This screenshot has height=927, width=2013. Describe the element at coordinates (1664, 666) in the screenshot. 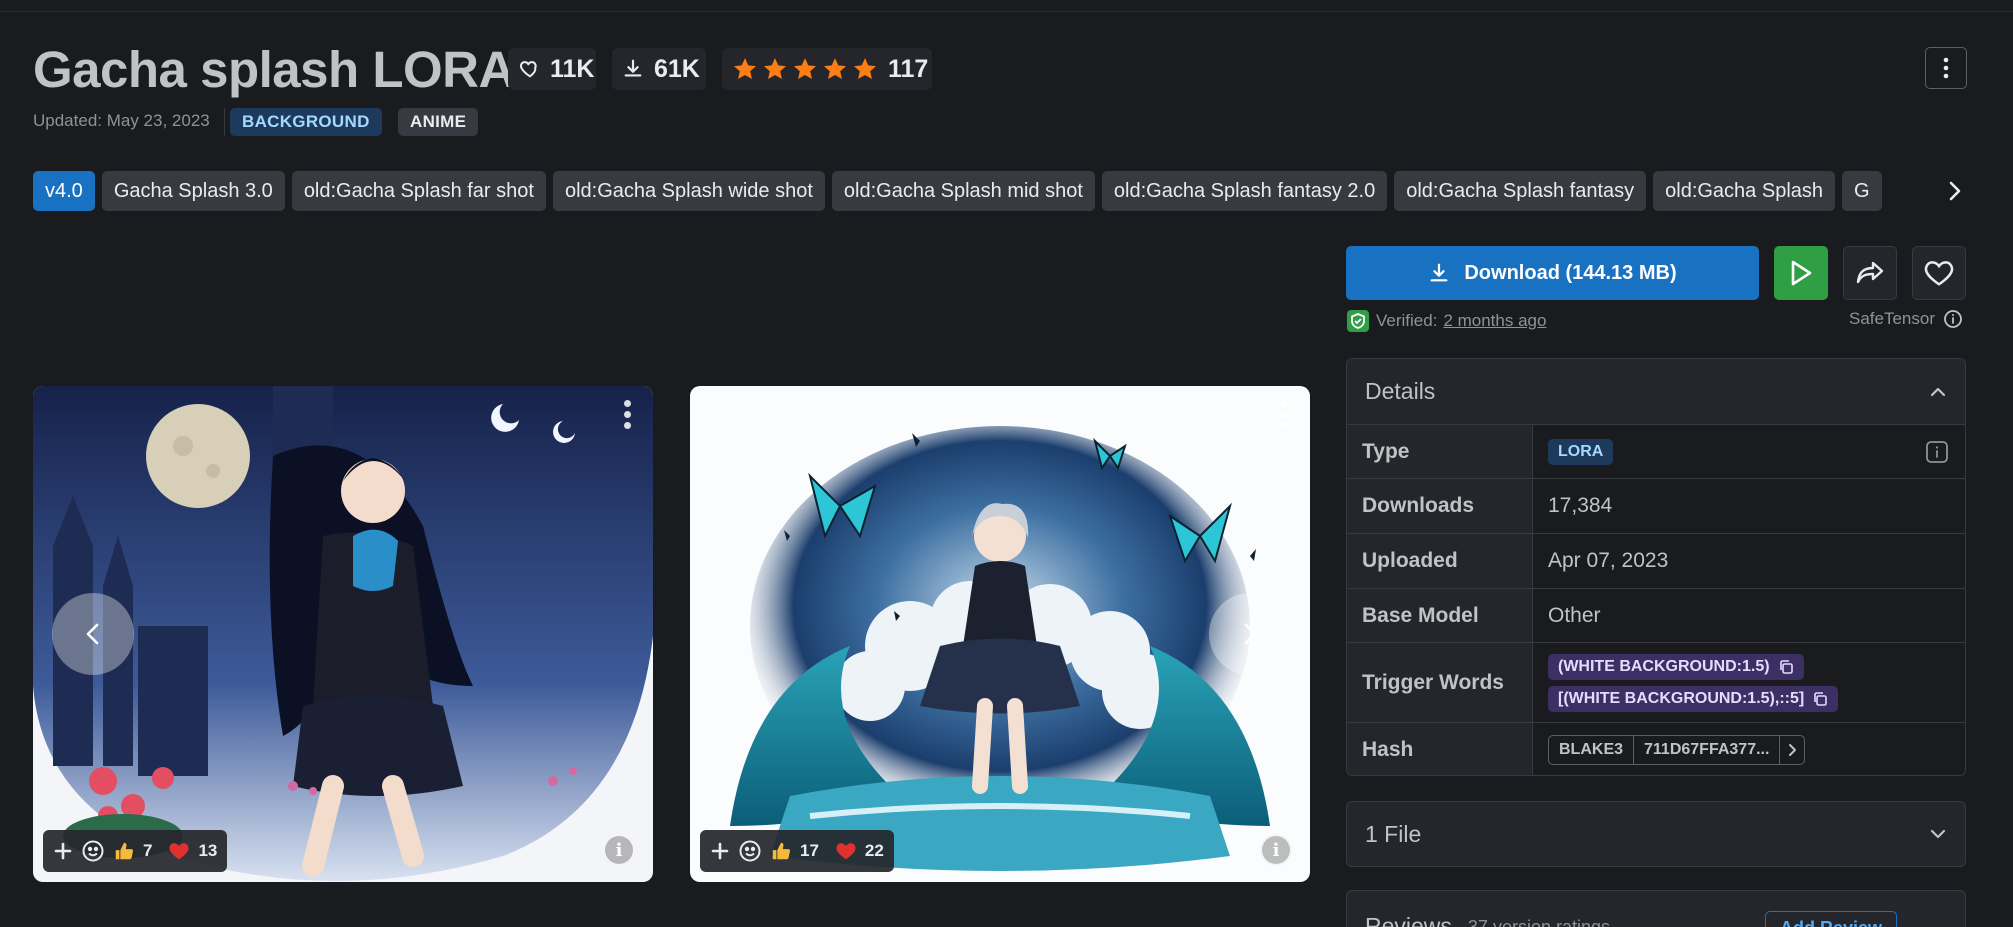

I see `trigger-word-text: (WHITE BACKGROUND:1.5)` at that location.